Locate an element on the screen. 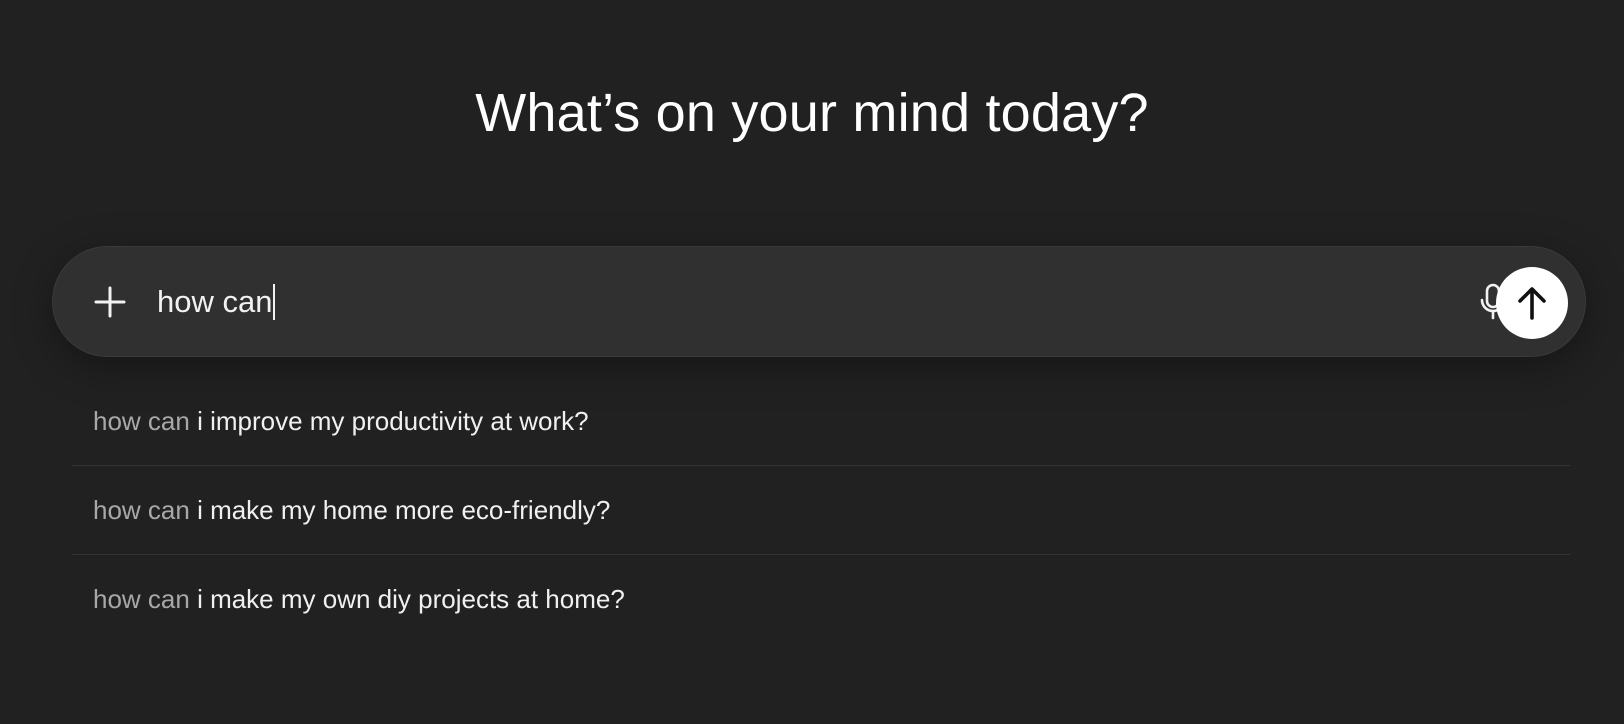 This screenshot has width=1624, height=724. prompt-input-value: how can is located at coordinates (215, 301).